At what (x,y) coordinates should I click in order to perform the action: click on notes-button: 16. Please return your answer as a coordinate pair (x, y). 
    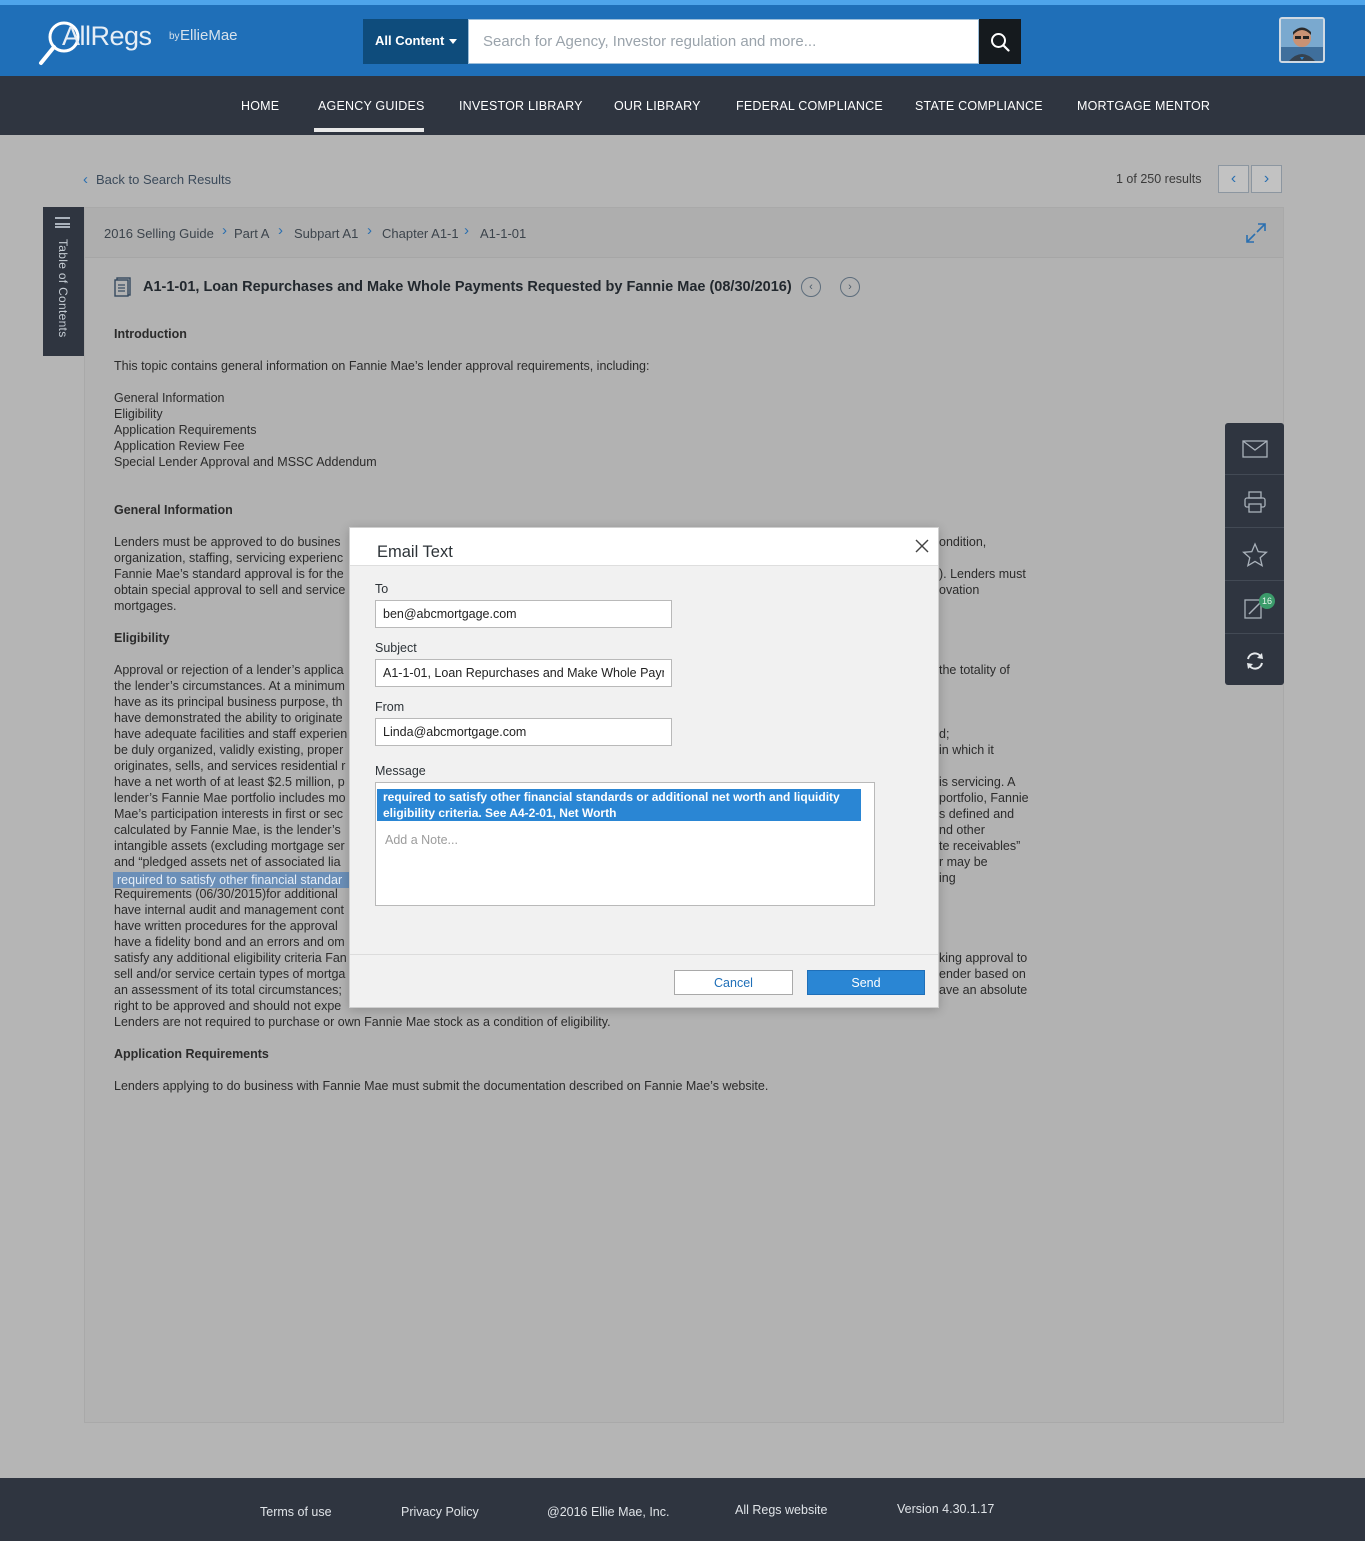
    Looking at the image, I should click on (1254, 608).